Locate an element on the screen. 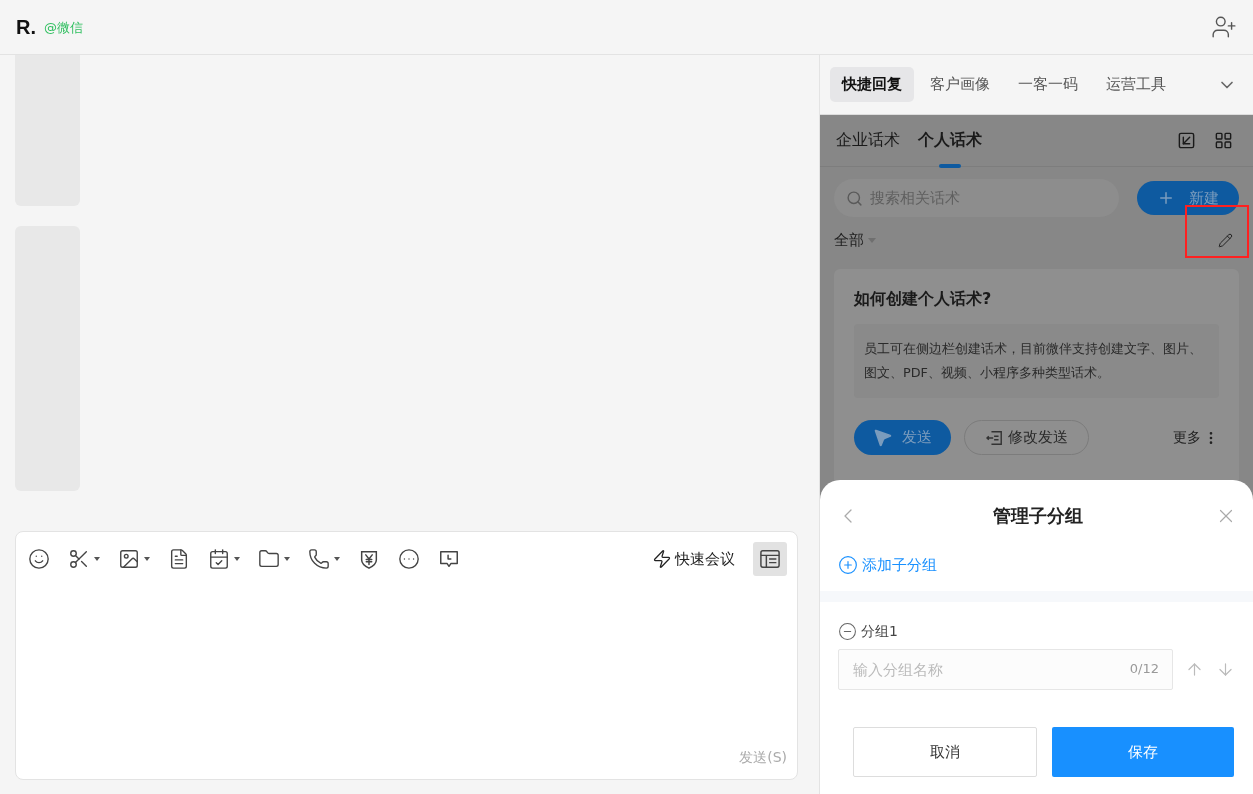  character-counter: 0/12 is located at coordinates (1144, 668).